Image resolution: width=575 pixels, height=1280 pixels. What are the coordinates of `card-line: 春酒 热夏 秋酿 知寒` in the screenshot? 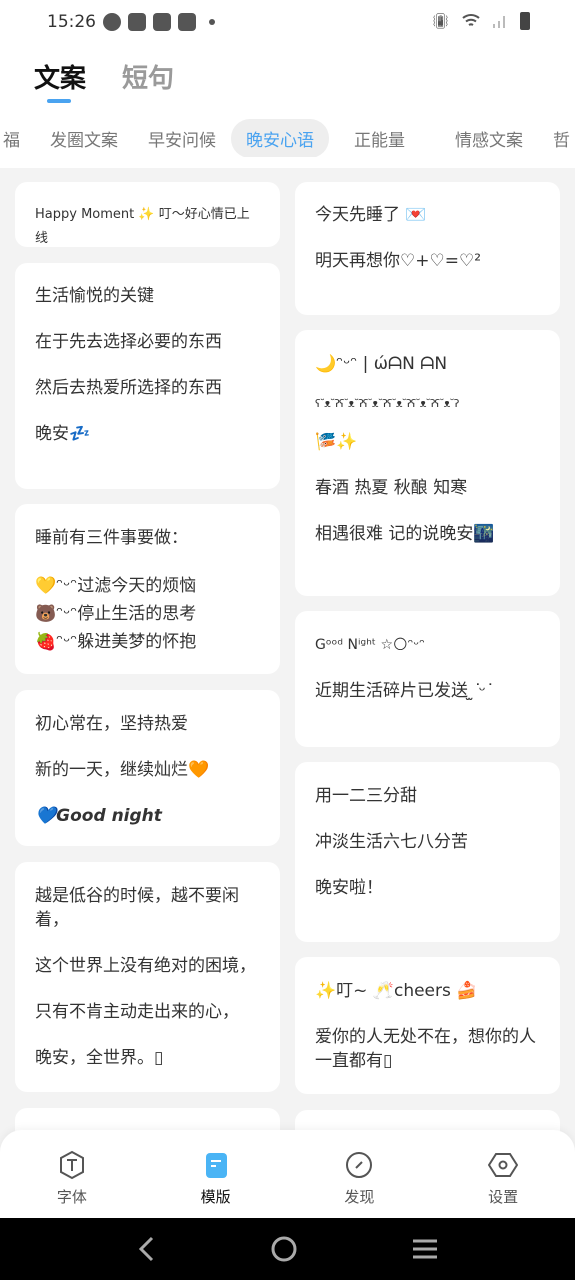 It's located at (391, 488).